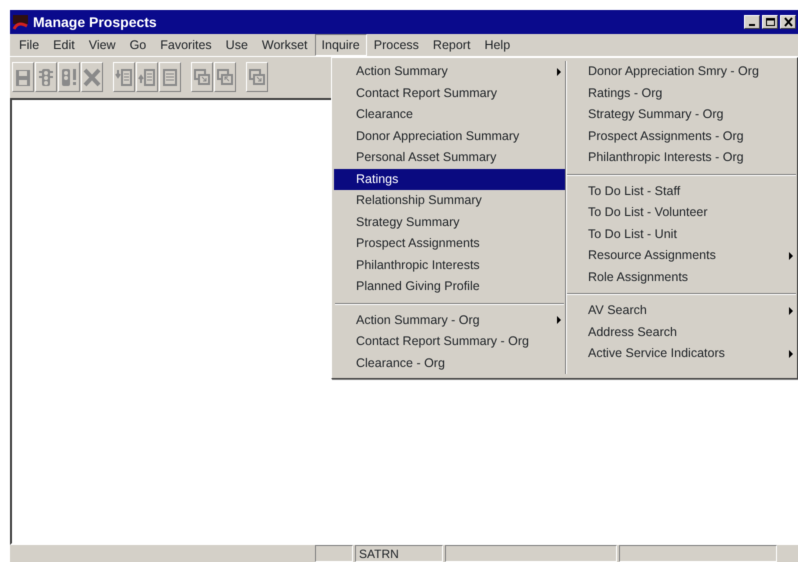 The height and width of the screenshot is (562, 798). What do you see at coordinates (334, 553) in the screenshot?
I see `status-panel` at bounding box center [334, 553].